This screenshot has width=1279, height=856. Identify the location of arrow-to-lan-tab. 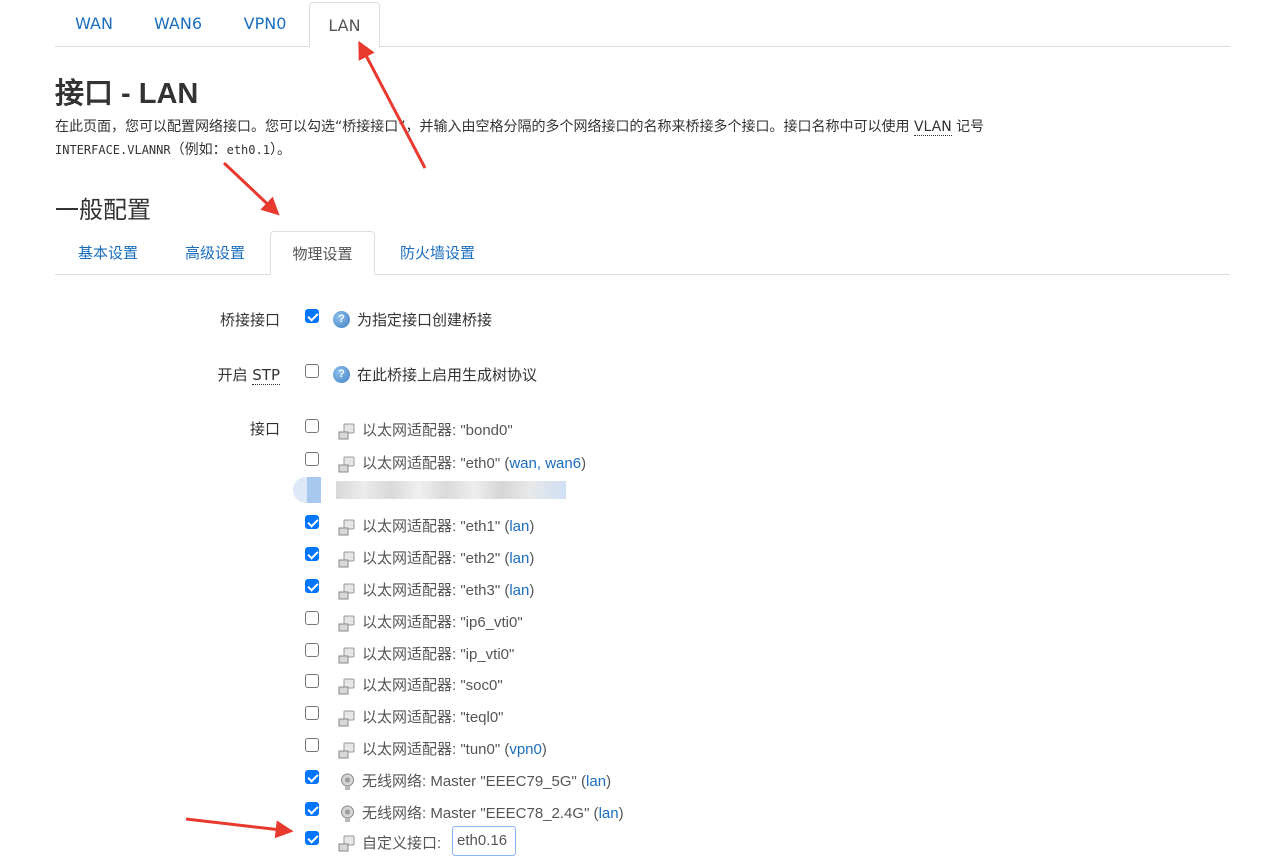
(392, 104).